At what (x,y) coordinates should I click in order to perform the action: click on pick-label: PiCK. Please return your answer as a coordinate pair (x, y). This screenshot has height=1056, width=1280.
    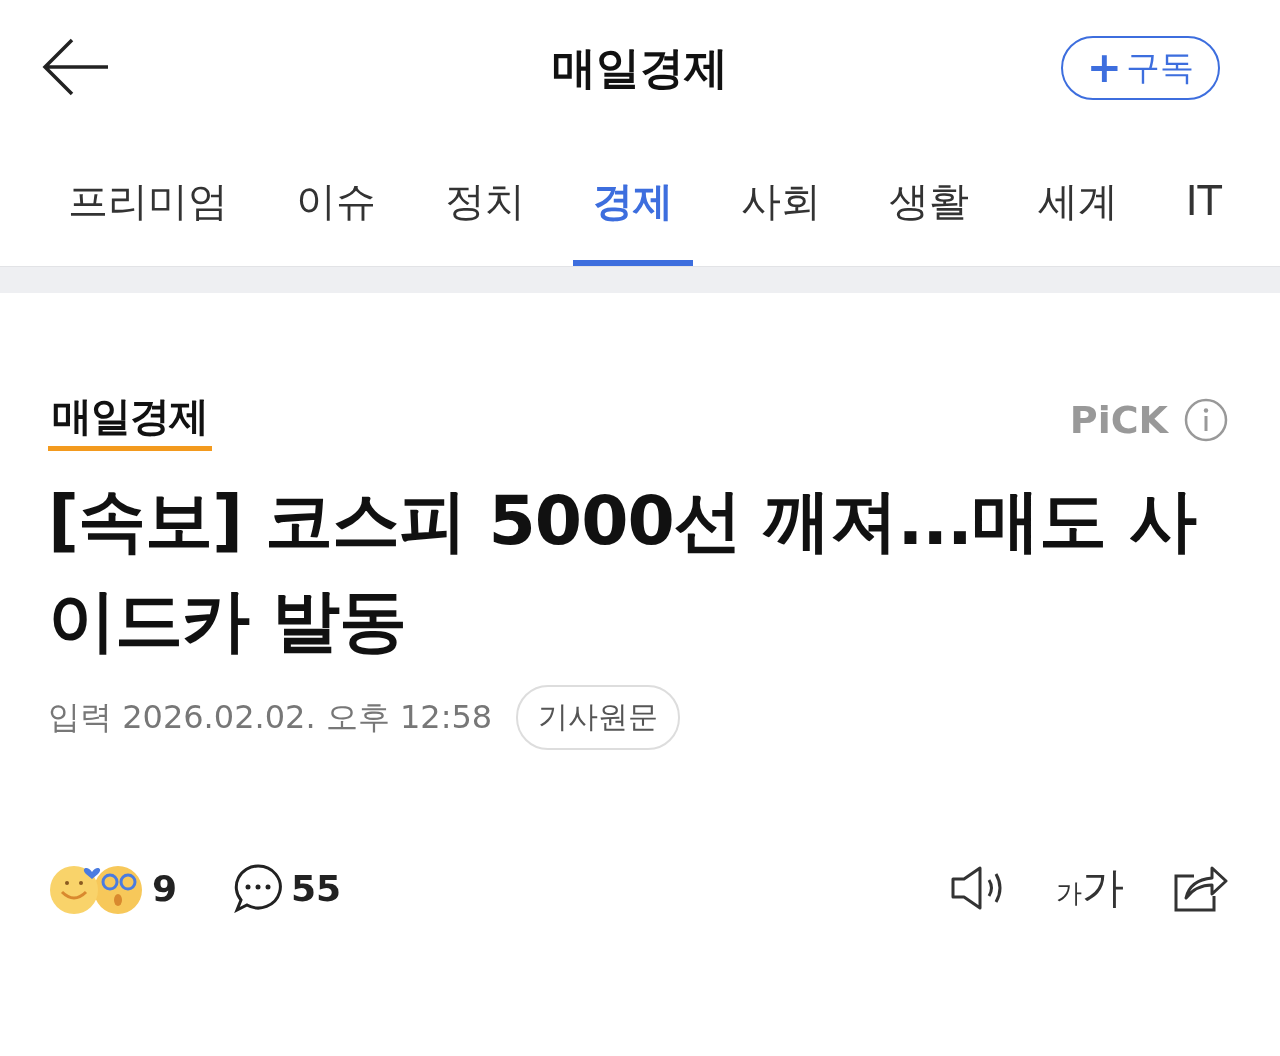
    Looking at the image, I should click on (1118, 420).